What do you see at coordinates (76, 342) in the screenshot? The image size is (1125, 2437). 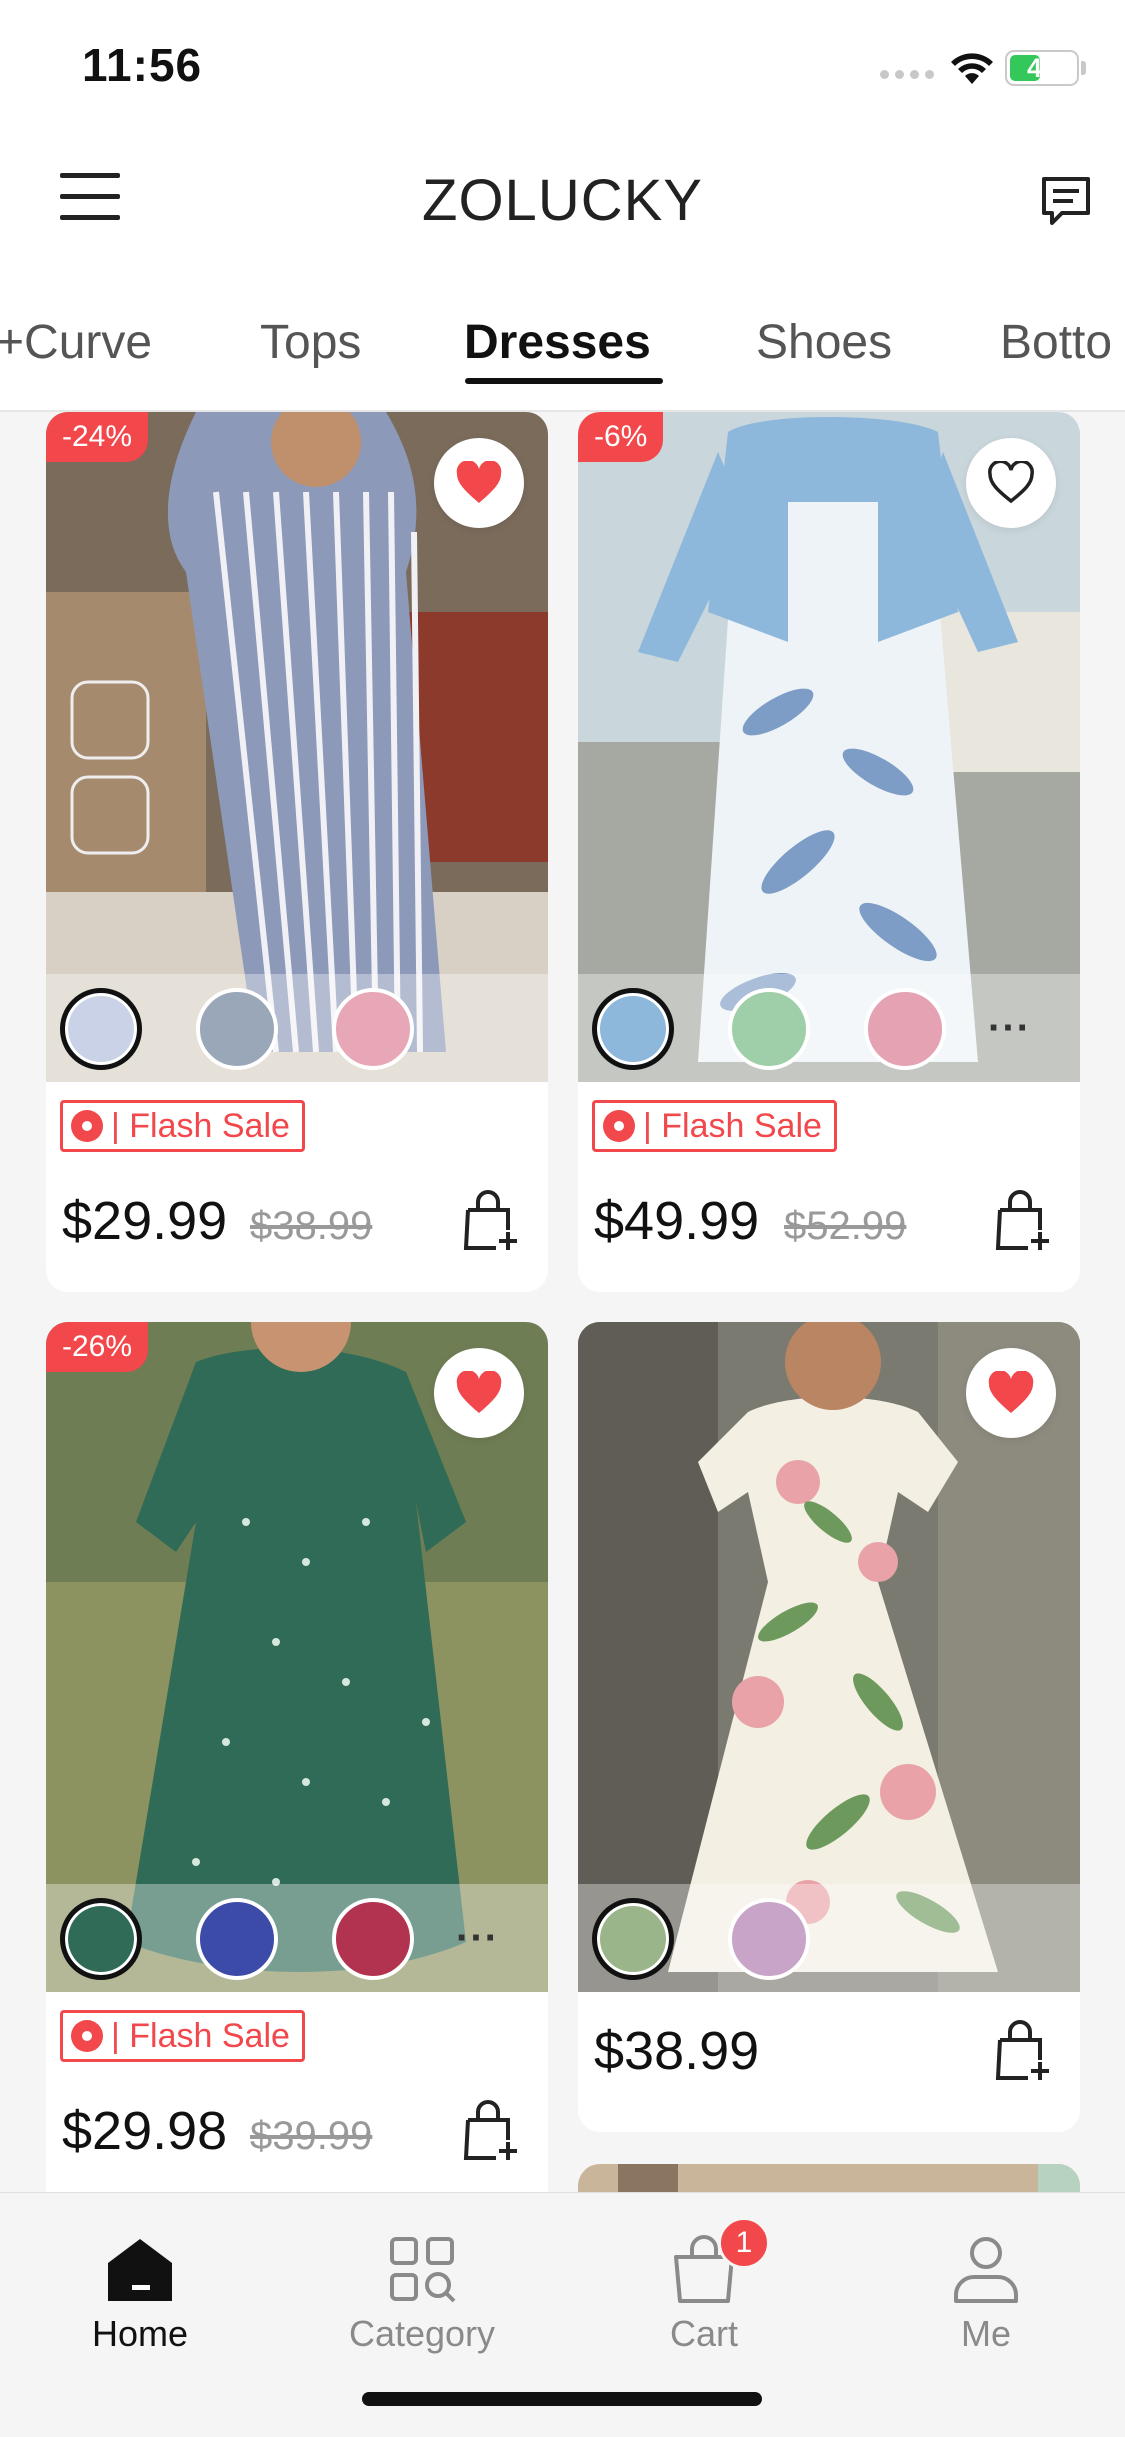 I see `tab-curve: +Curve` at bounding box center [76, 342].